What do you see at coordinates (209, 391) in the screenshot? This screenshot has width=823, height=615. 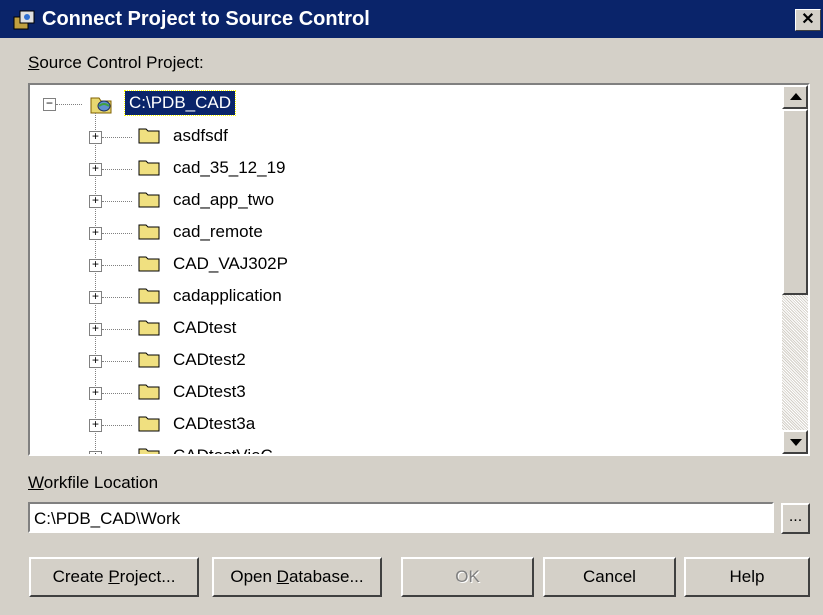 I see `tree-item-label: CADtest3` at bounding box center [209, 391].